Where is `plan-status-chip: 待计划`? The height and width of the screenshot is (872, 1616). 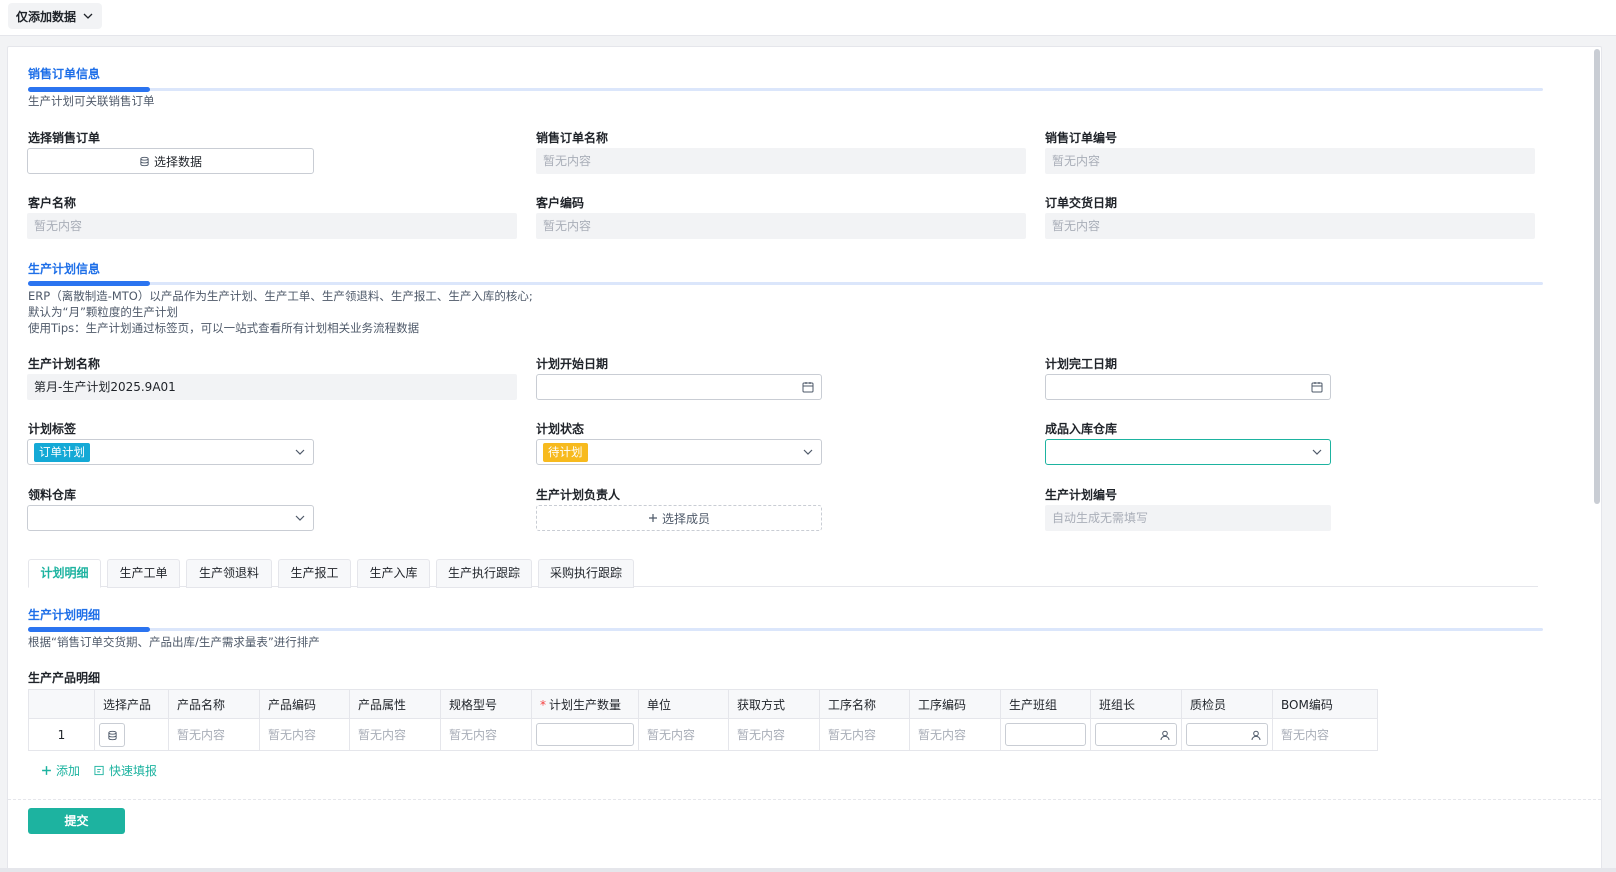
plan-status-chip: 待计划 is located at coordinates (565, 452).